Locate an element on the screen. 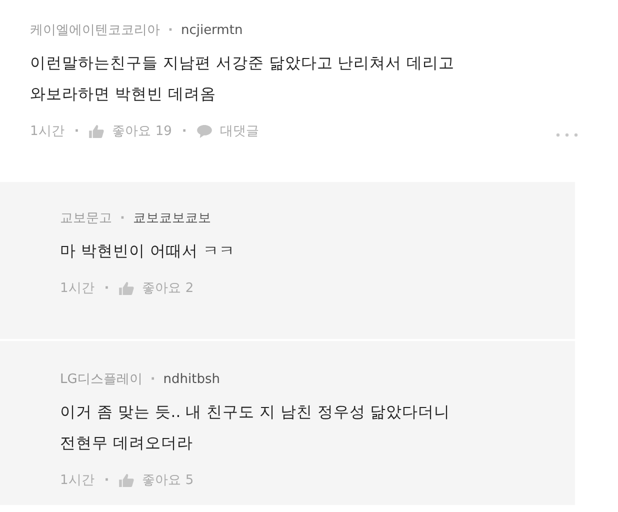 This screenshot has height=512, width=618. like-count: 좋아요 19 is located at coordinates (142, 131).